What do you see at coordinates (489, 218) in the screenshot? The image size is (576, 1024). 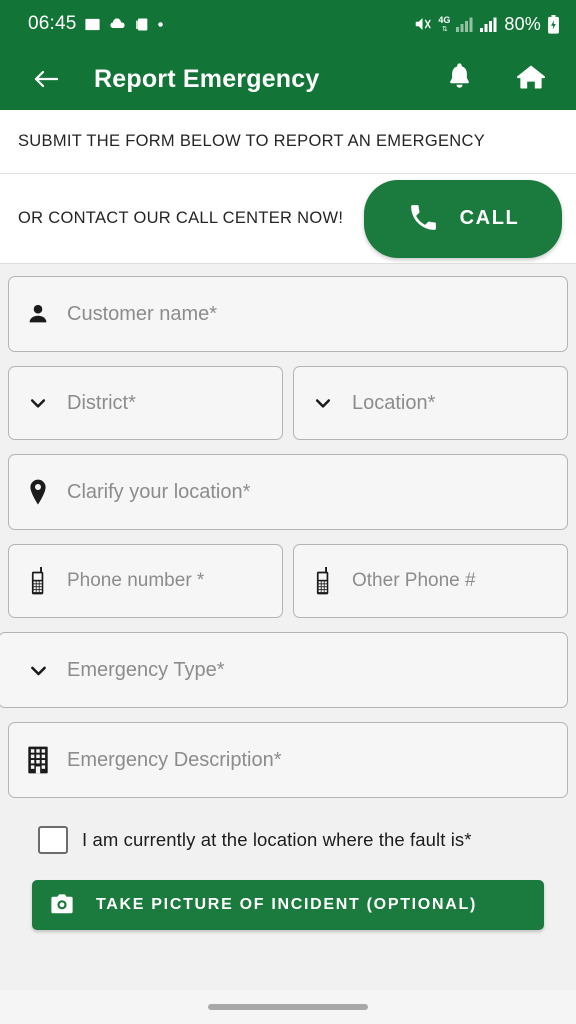 I see `call-button-label: CALL` at bounding box center [489, 218].